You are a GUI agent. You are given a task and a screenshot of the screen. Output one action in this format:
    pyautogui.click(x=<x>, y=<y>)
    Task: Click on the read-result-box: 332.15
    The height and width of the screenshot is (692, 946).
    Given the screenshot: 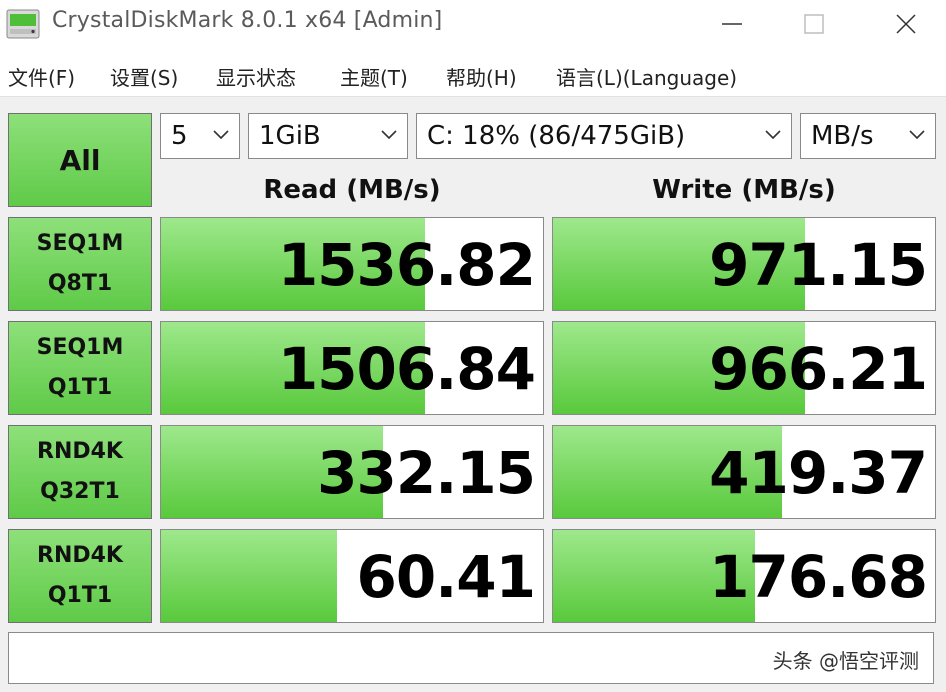 What is the action you would take?
    pyautogui.click(x=352, y=472)
    